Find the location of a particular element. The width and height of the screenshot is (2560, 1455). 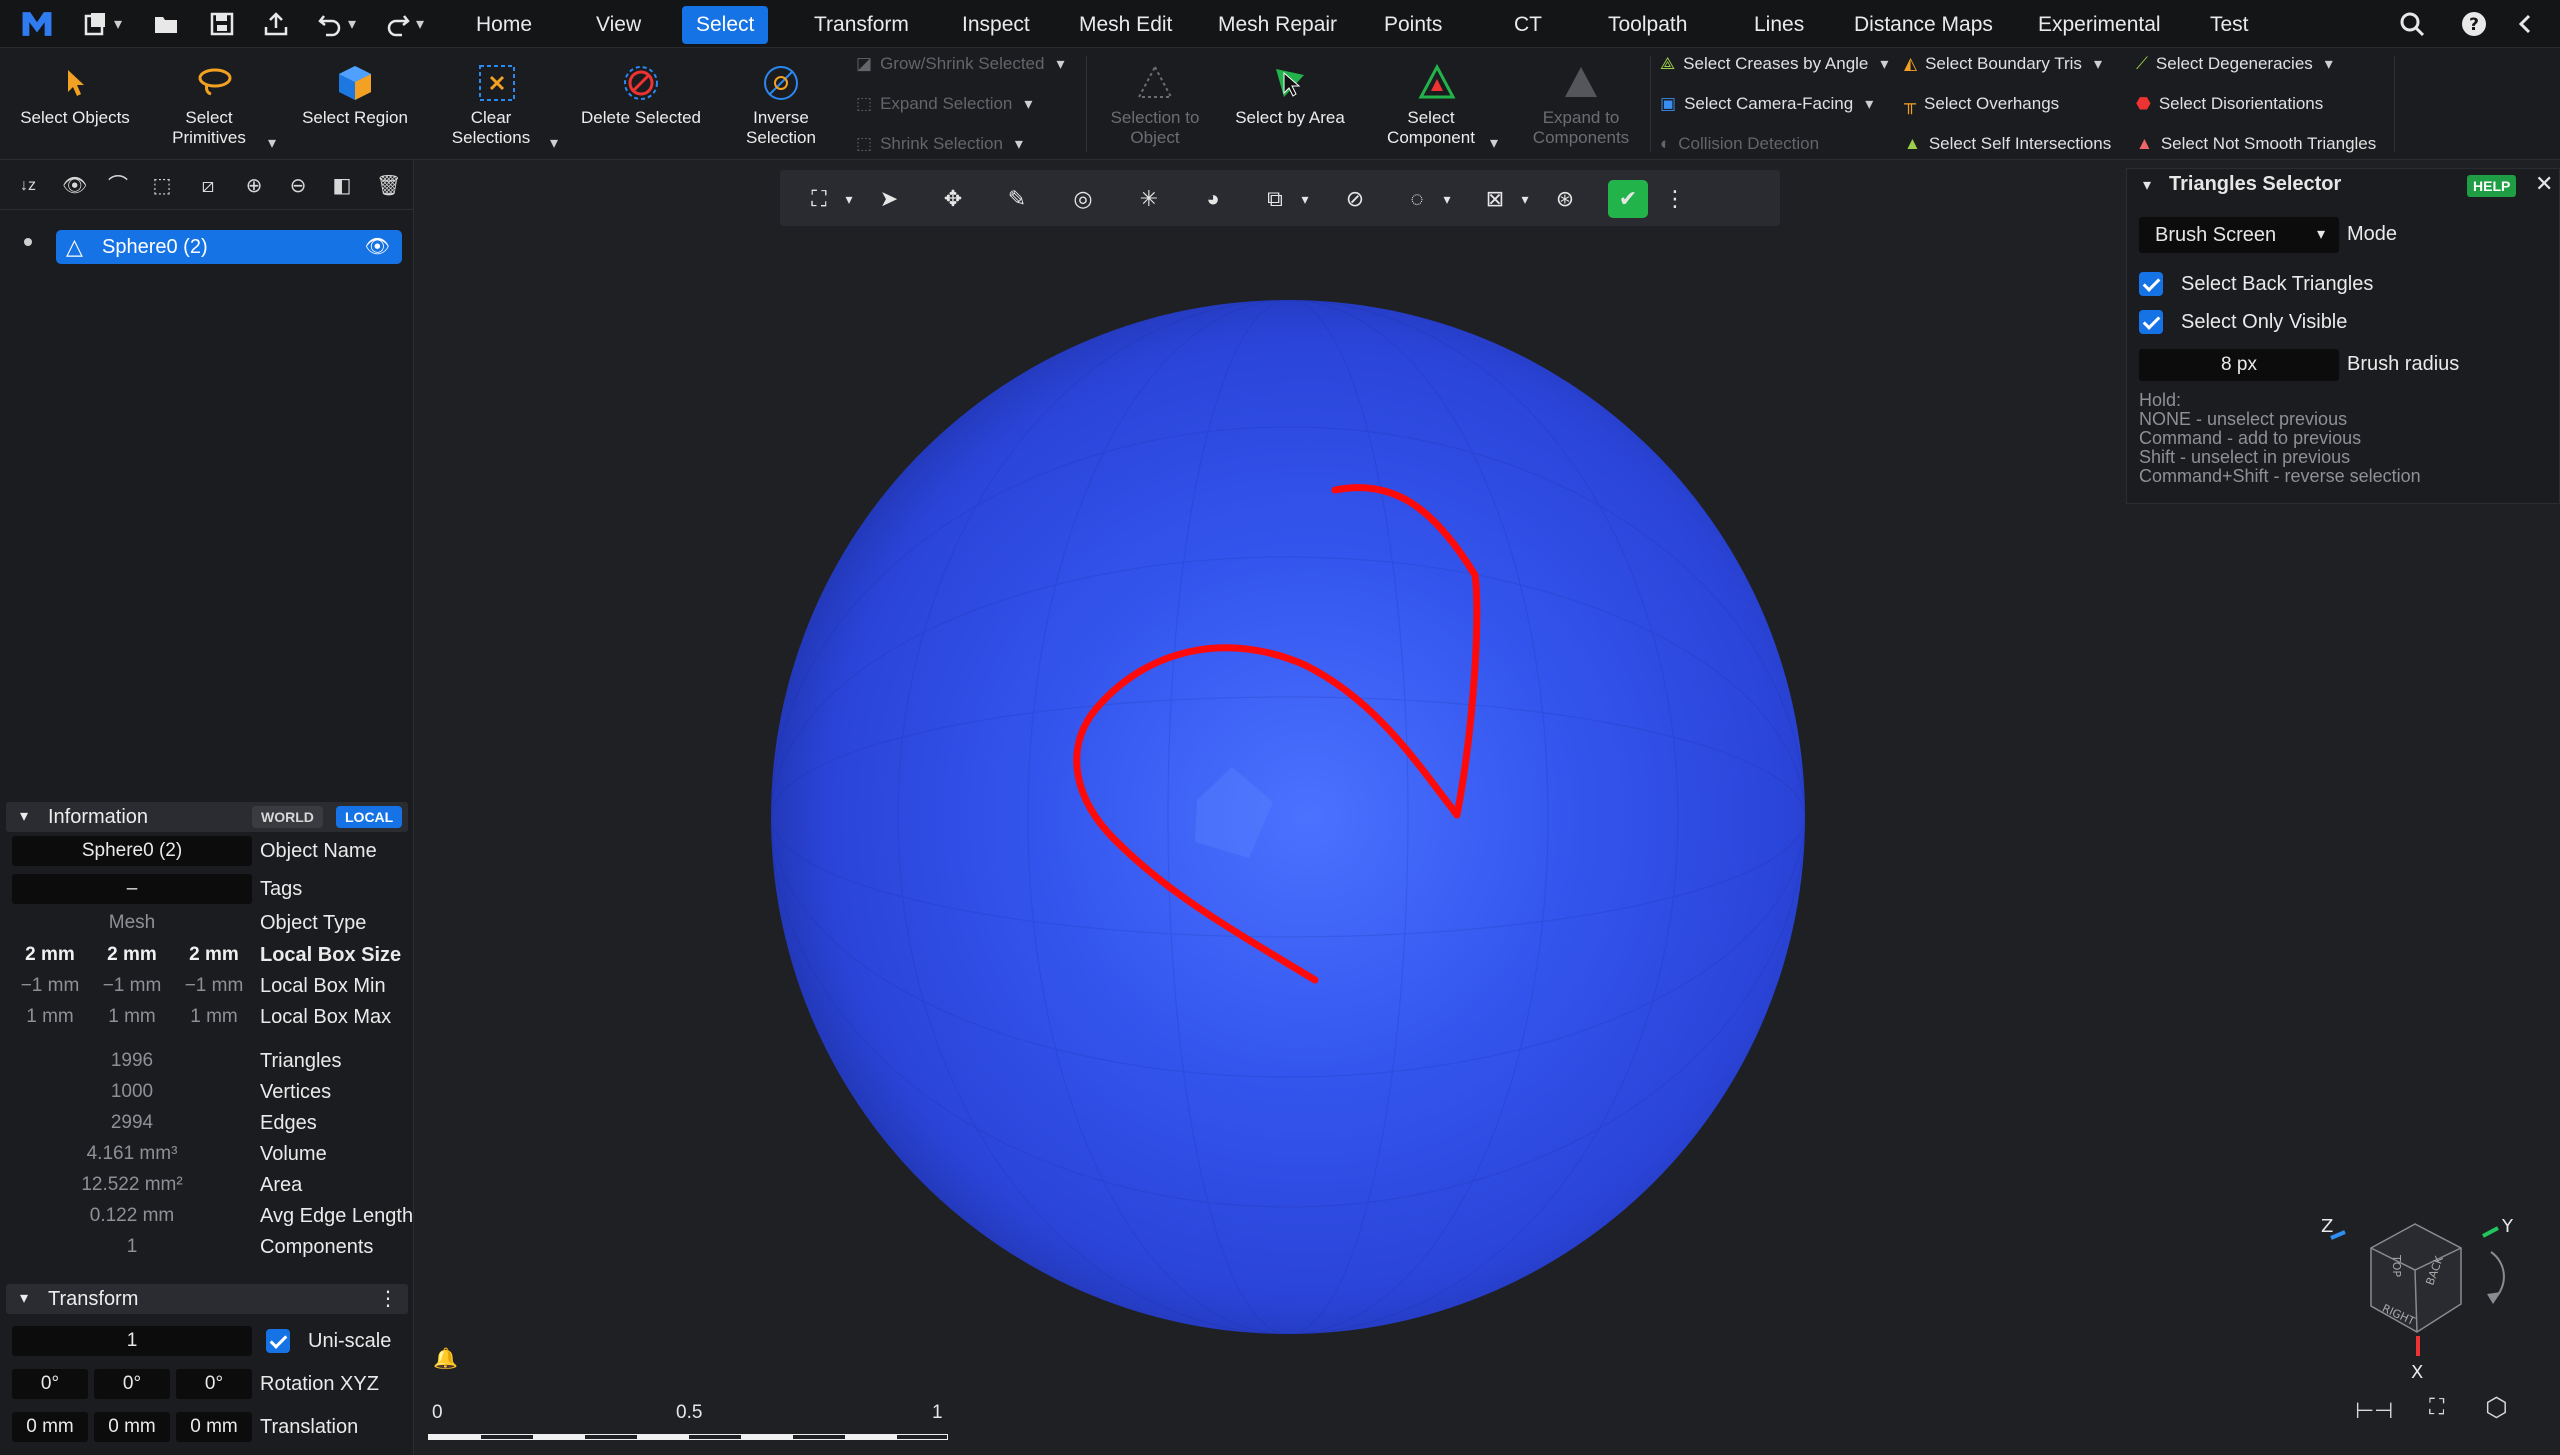

notification-bell-icon: 🔔 is located at coordinates (445, 1358).